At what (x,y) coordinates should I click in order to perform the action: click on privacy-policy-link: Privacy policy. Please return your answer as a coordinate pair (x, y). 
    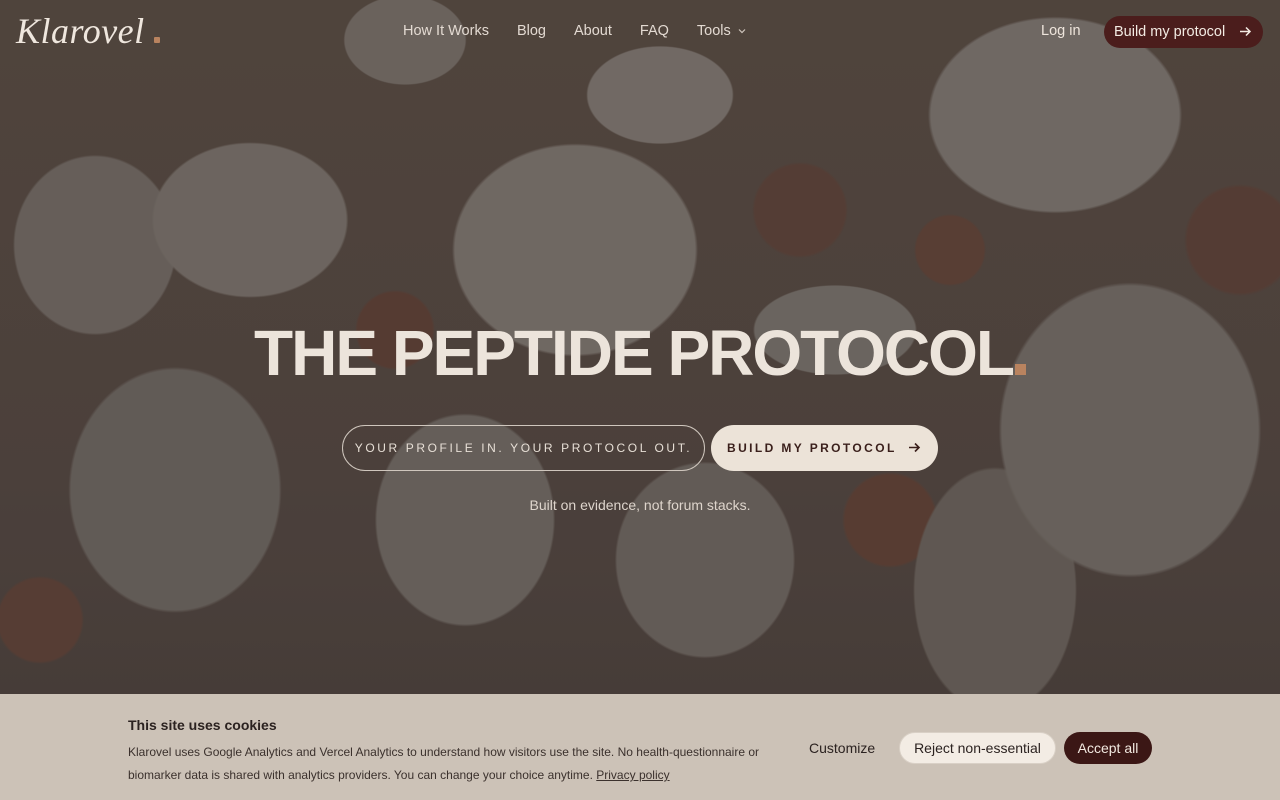
    Looking at the image, I should click on (632, 775).